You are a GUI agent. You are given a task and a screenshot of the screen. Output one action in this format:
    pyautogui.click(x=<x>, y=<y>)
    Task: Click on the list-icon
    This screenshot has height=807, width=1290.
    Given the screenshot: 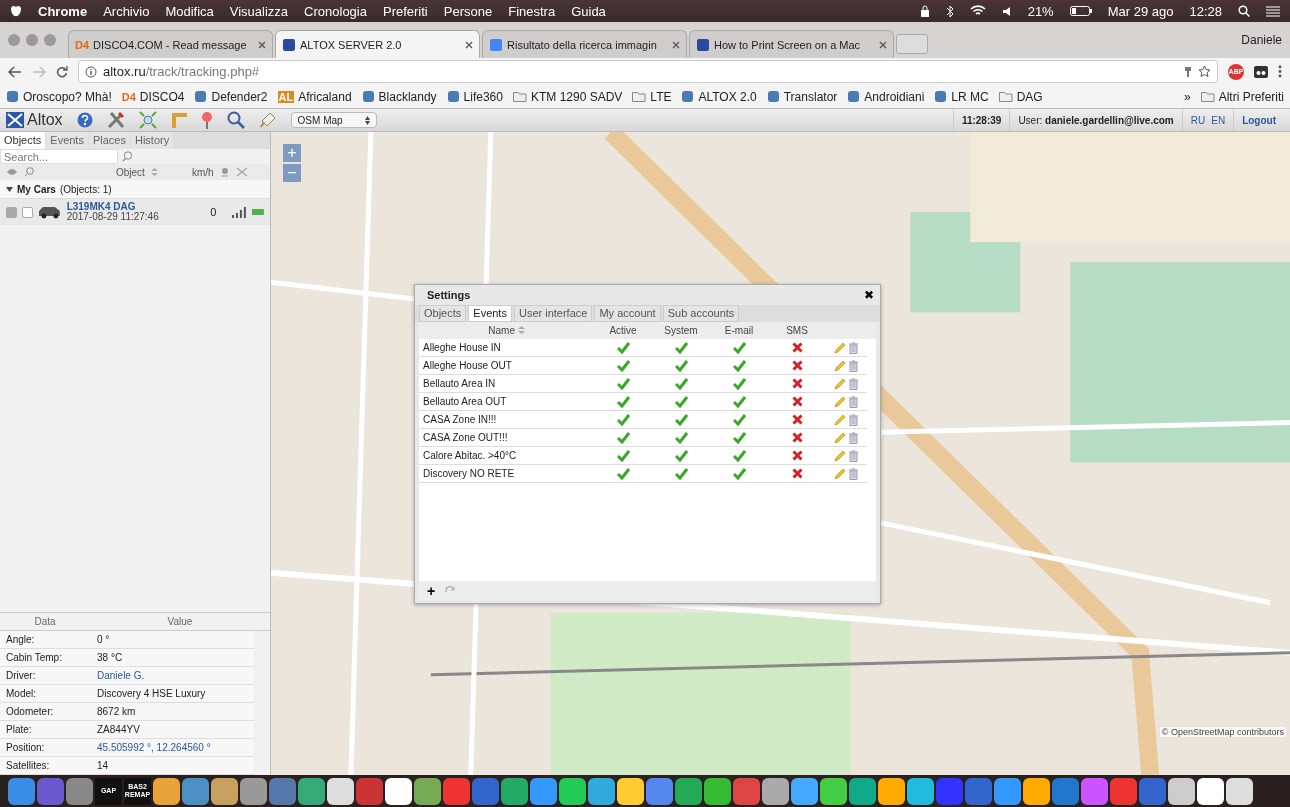 What is the action you would take?
    pyautogui.click(x=1273, y=11)
    